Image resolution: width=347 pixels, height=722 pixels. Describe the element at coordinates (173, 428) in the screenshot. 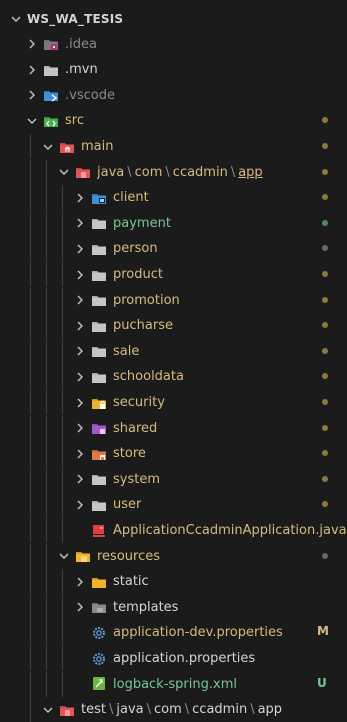

I see `tree-row-shared: shared` at that location.